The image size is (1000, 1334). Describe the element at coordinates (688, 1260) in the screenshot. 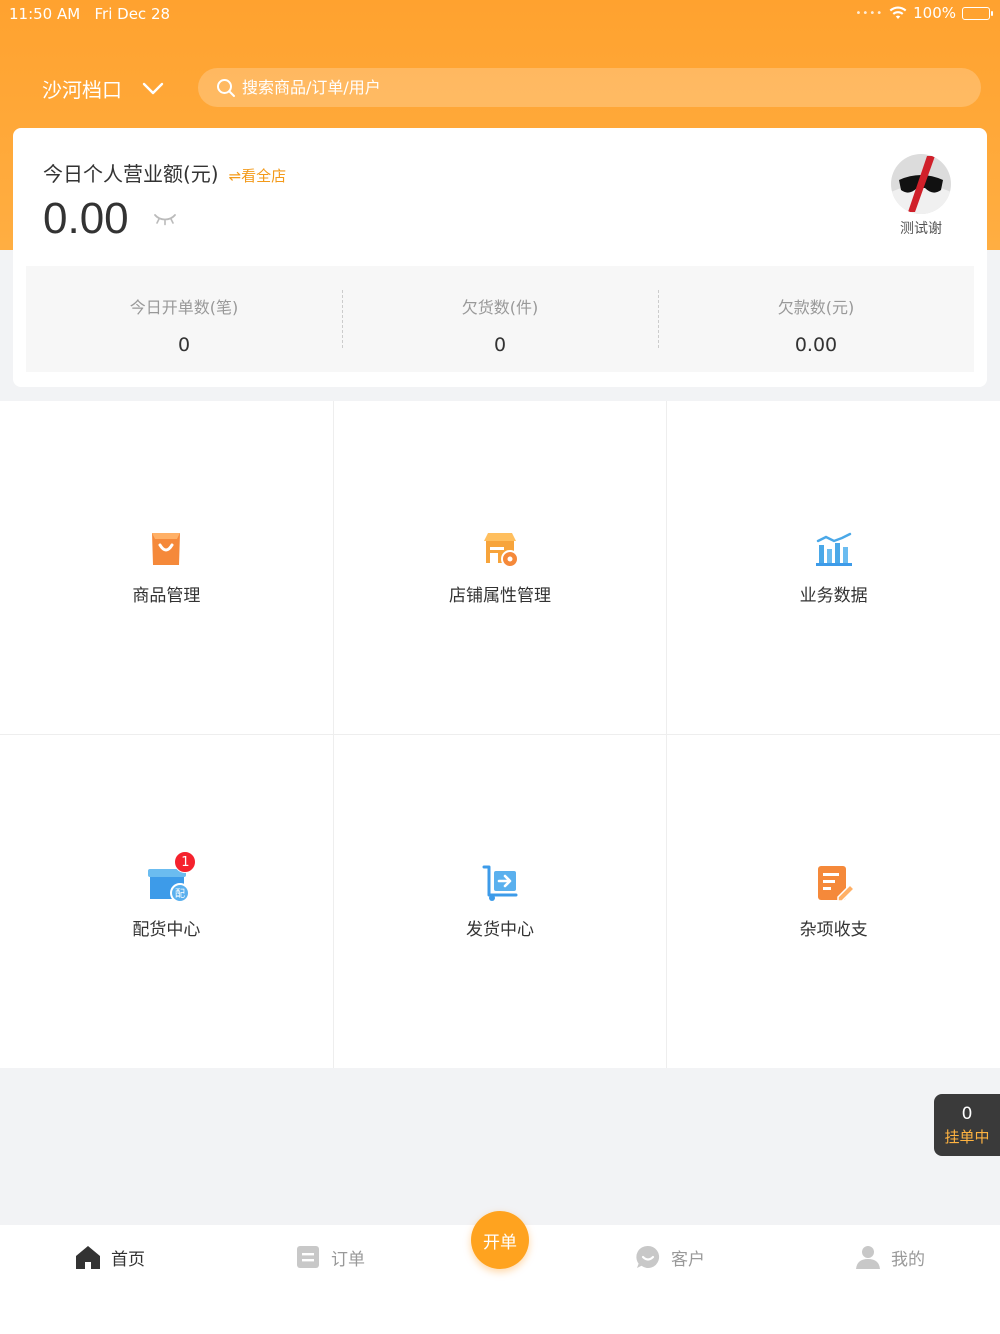

I see `tab-label: 客户` at that location.